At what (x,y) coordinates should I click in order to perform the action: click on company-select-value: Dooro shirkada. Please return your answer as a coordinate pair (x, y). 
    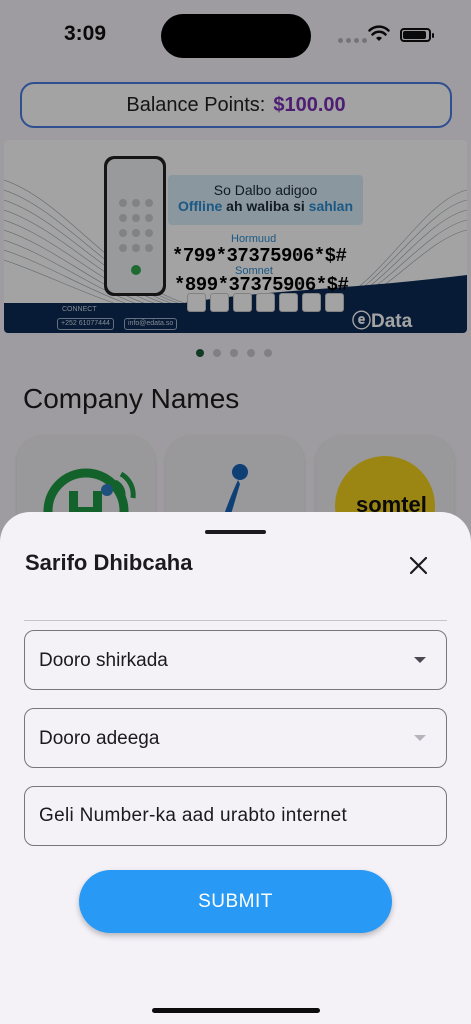
    Looking at the image, I should click on (103, 660).